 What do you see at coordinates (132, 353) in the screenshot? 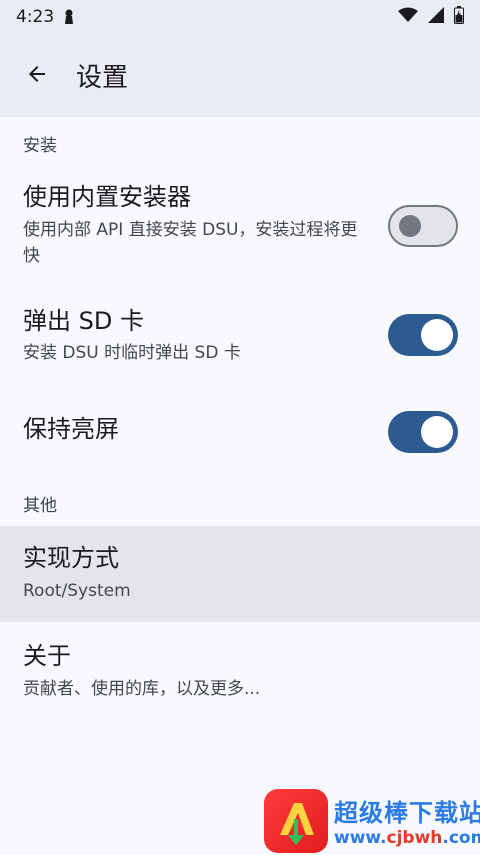
I see `pref-summary: 安装 DSU 时临时弹出 SD 卡` at bounding box center [132, 353].